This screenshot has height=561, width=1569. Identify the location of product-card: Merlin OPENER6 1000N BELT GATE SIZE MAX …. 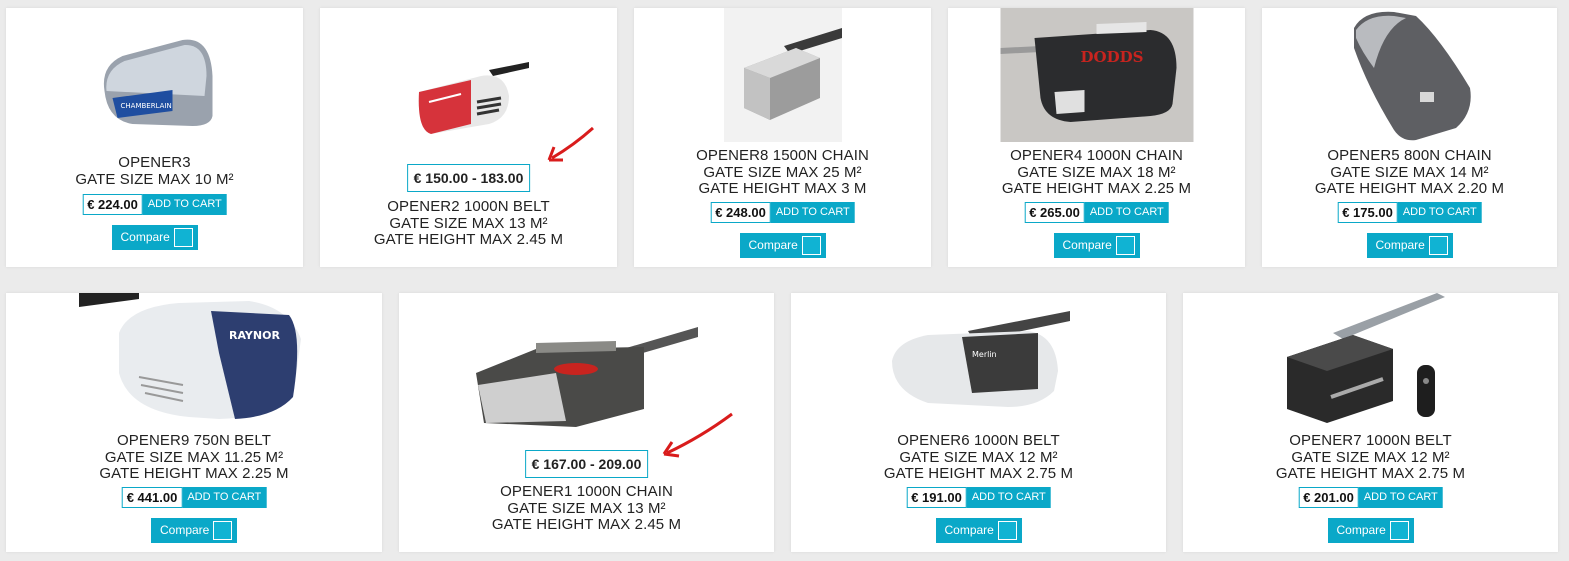
(978, 422).